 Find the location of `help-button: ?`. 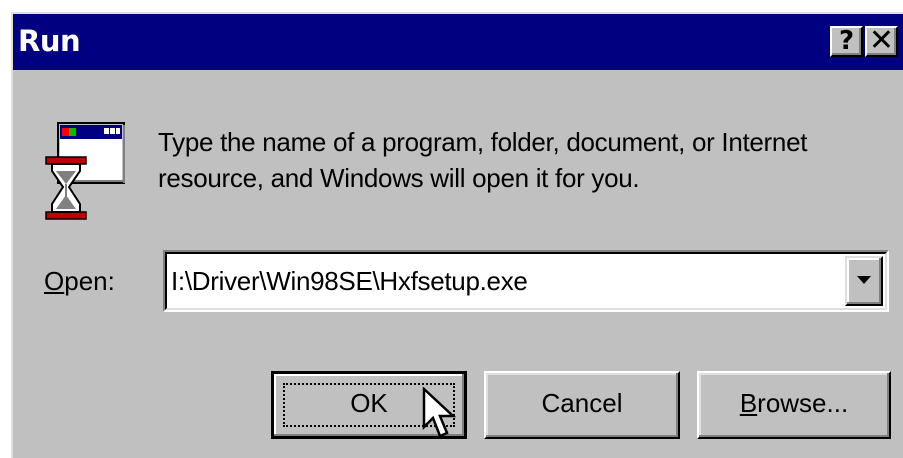

help-button: ? is located at coordinates (846, 41).